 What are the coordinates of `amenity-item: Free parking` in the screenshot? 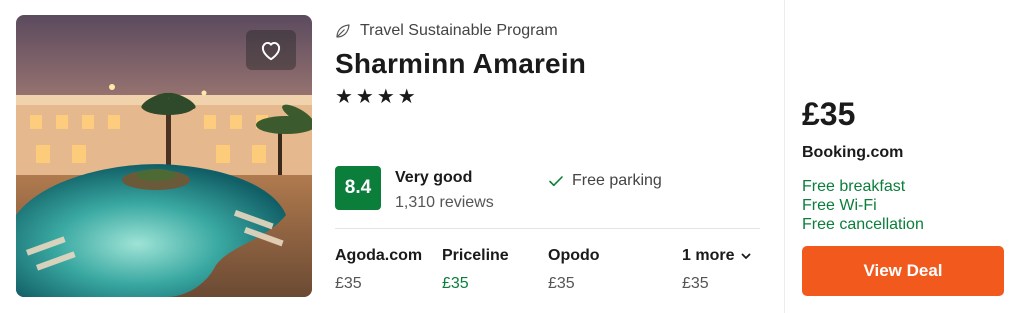 It's located at (605, 181).